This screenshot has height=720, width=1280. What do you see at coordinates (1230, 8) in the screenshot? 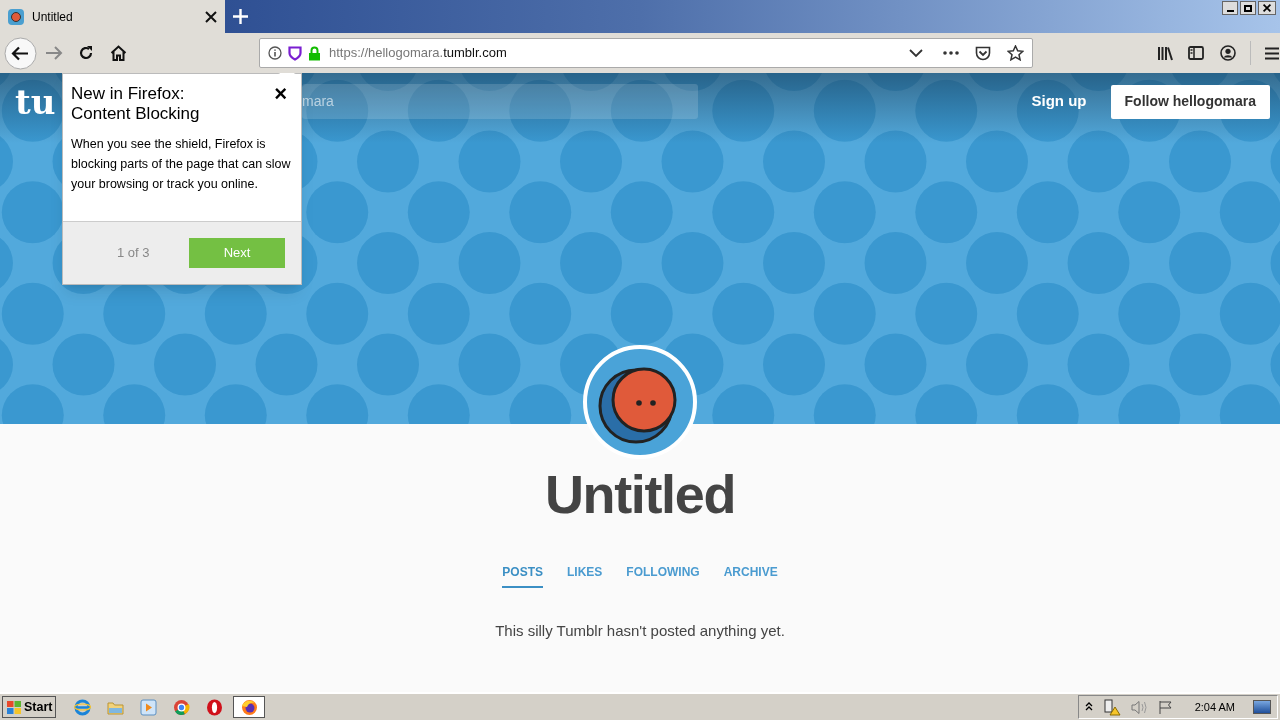
I see `minimize-button` at bounding box center [1230, 8].